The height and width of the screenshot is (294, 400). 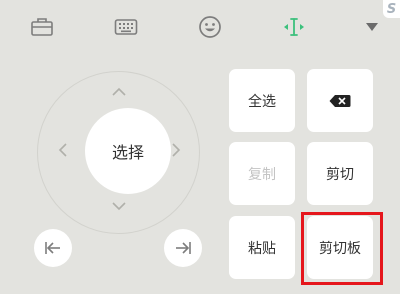 I want to click on select-button-label: 选择, so click(x=127, y=152).